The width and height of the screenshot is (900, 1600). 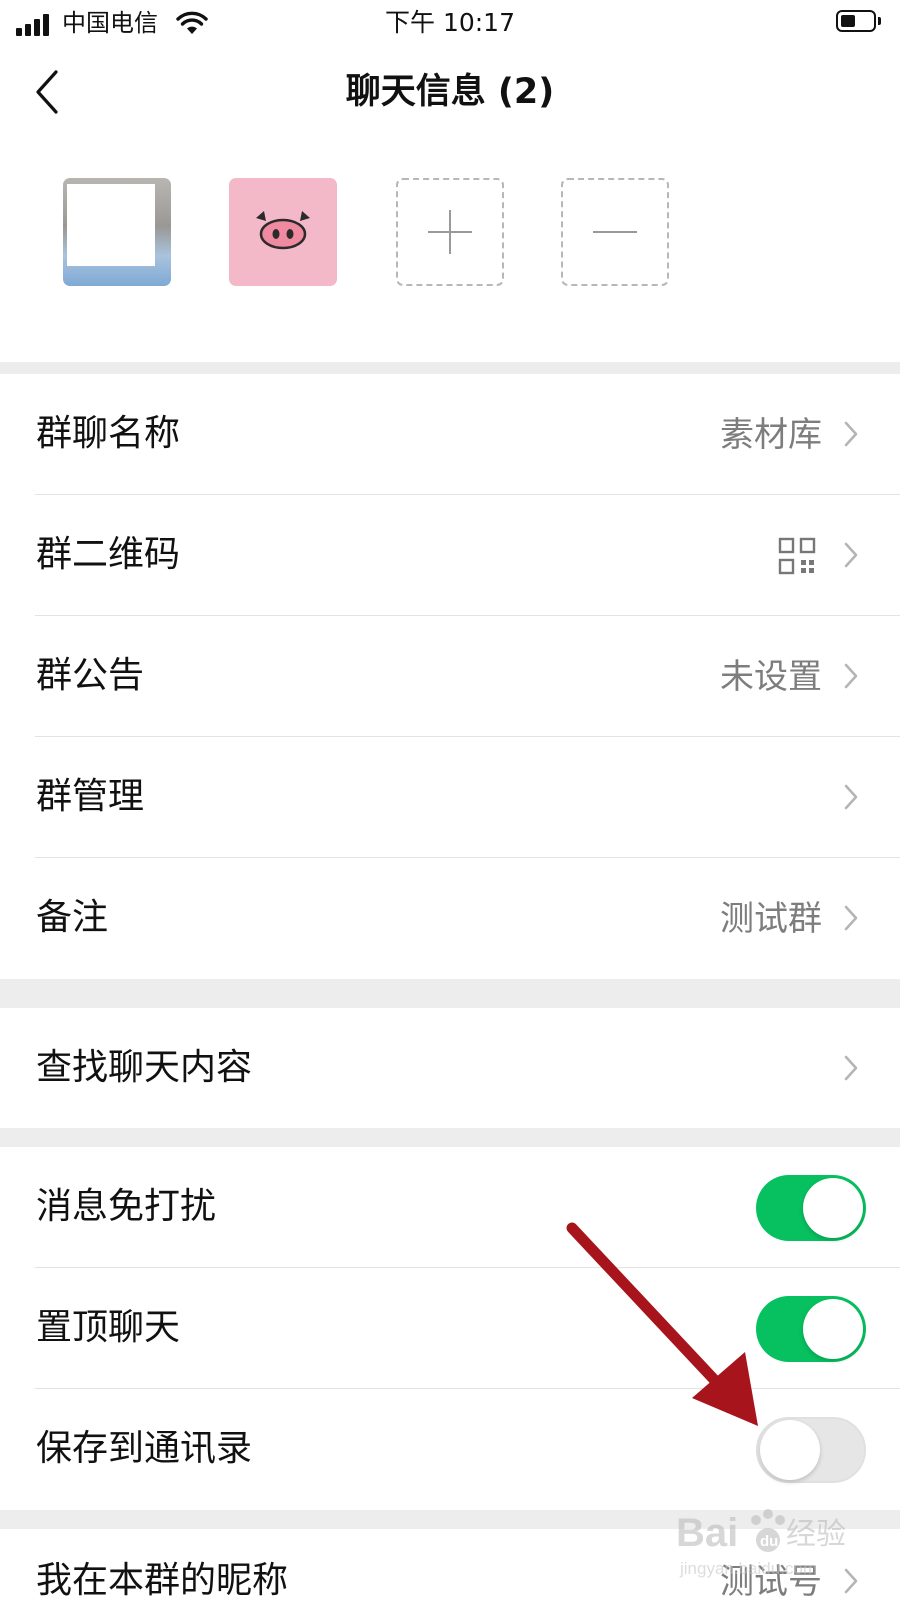 I want to click on add-member-button, so click(x=450, y=232).